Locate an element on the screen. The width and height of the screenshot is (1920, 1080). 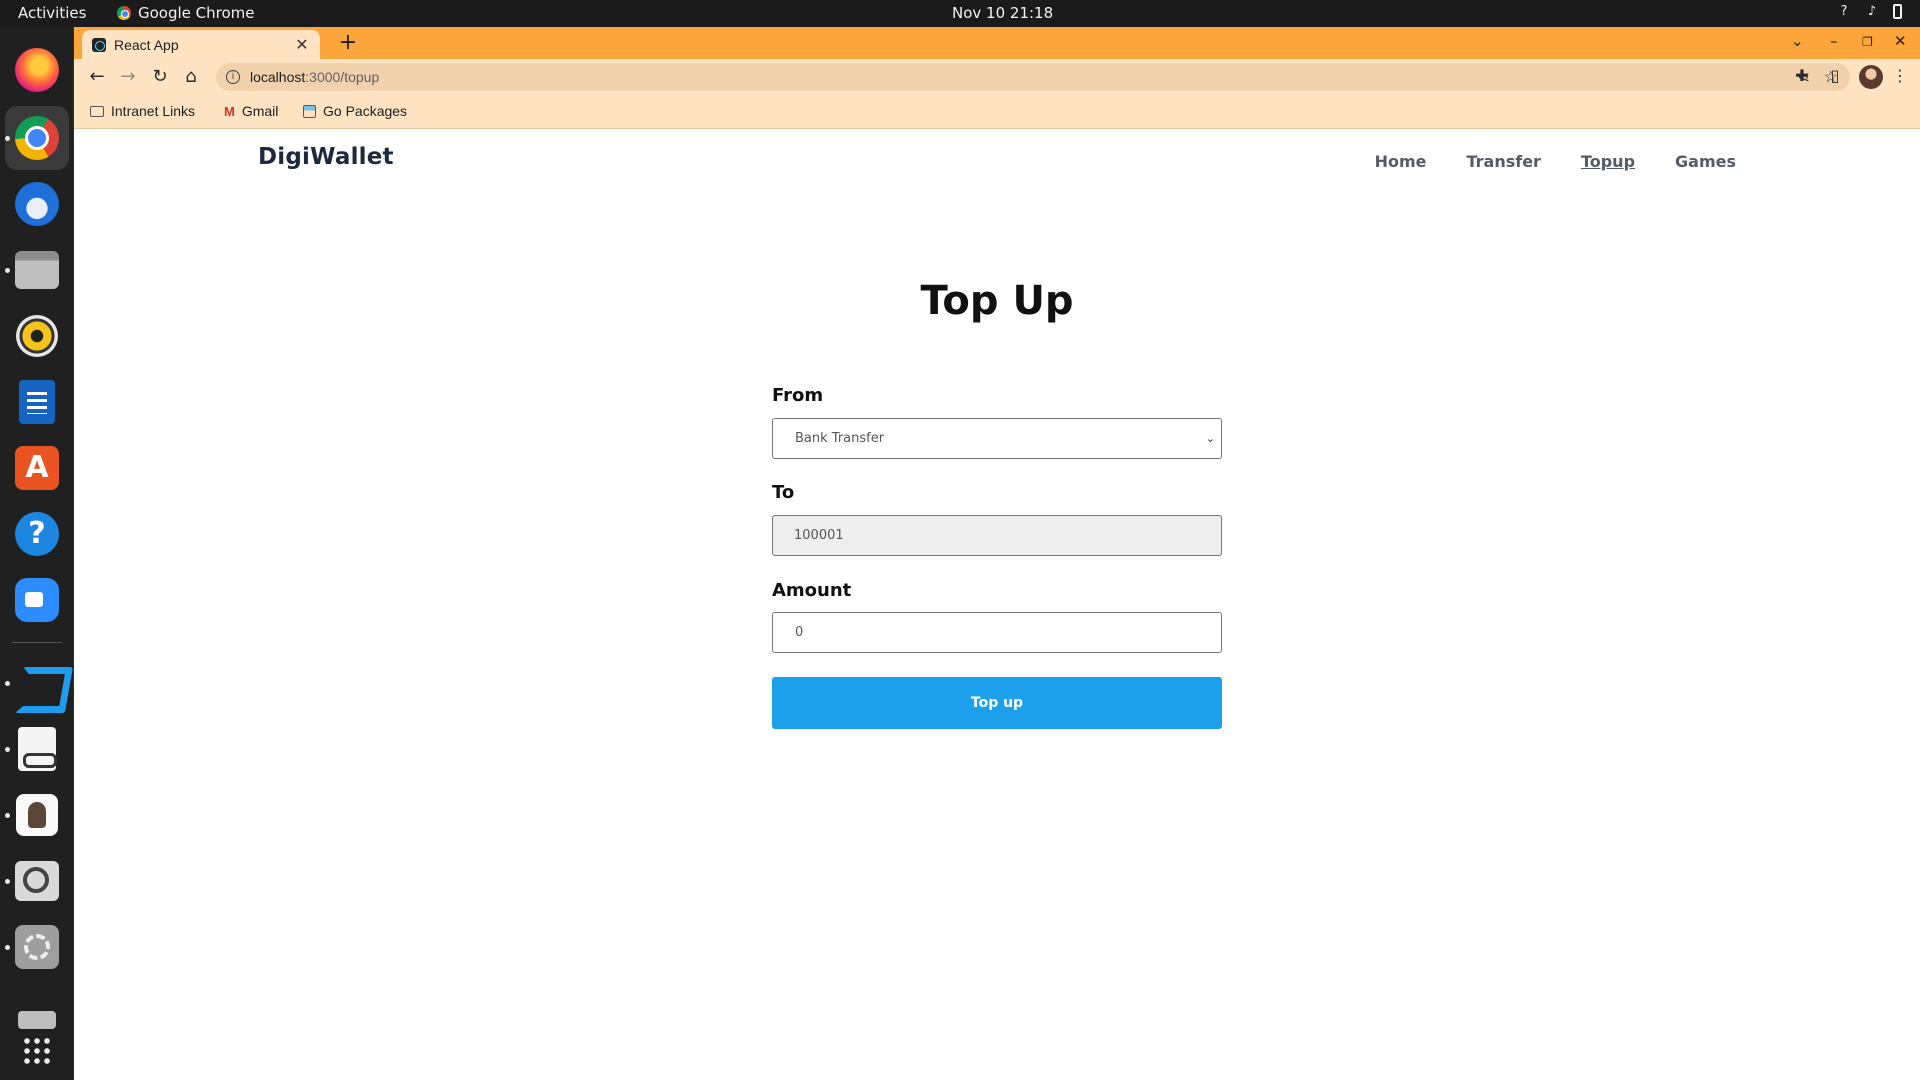
gimp-icon is located at coordinates (37, 815).